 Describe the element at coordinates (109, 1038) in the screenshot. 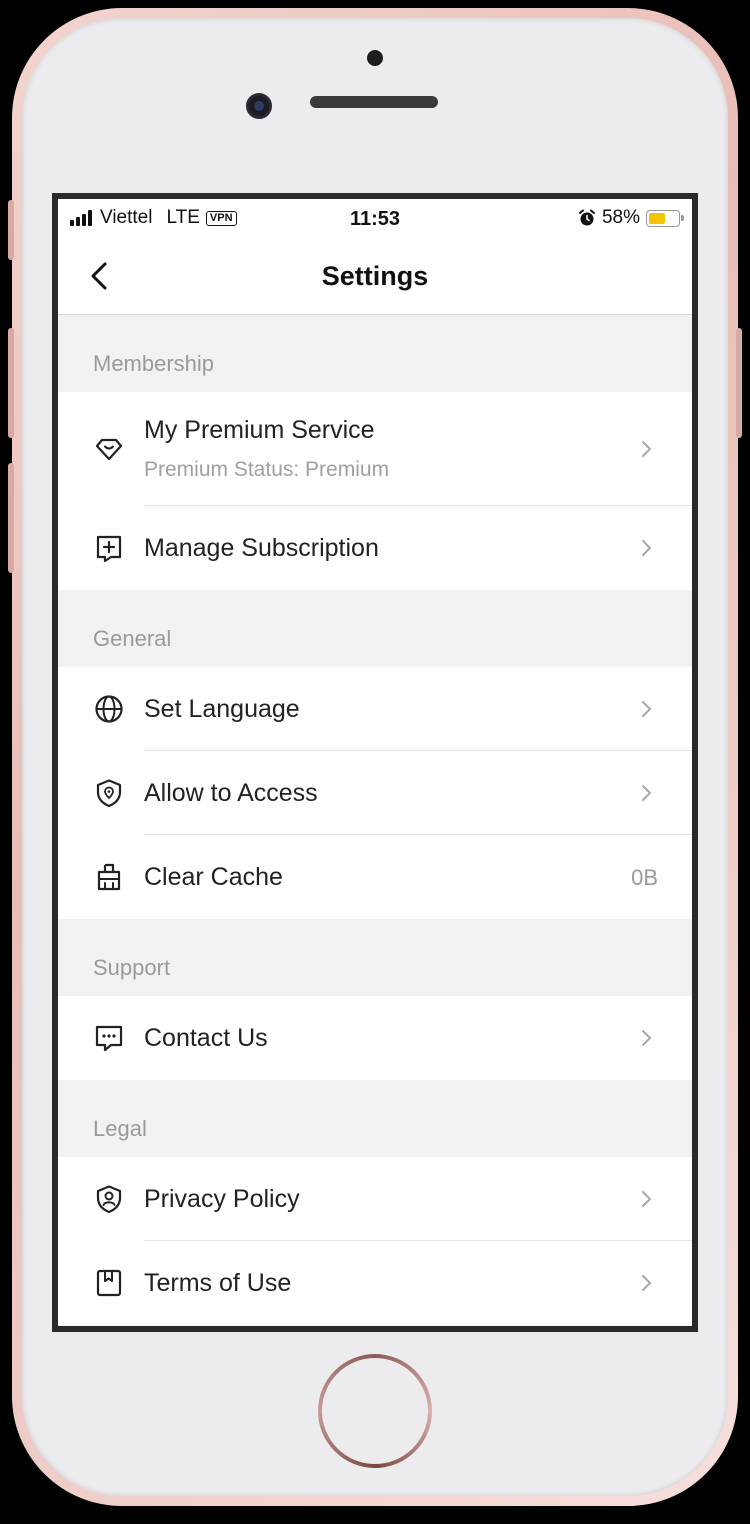

I see `chat-bubble-icon` at that location.